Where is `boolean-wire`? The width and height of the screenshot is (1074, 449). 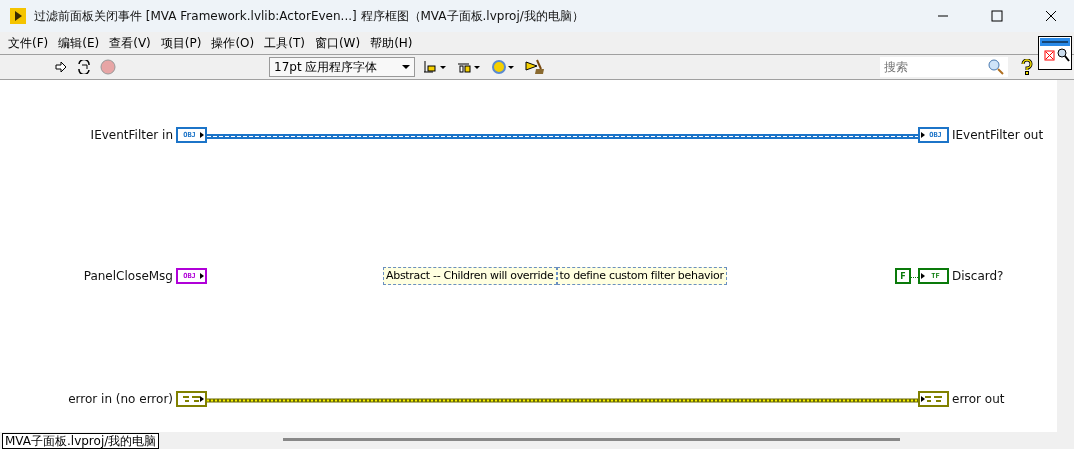
boolean-wire is located at coordinates (914, 277).